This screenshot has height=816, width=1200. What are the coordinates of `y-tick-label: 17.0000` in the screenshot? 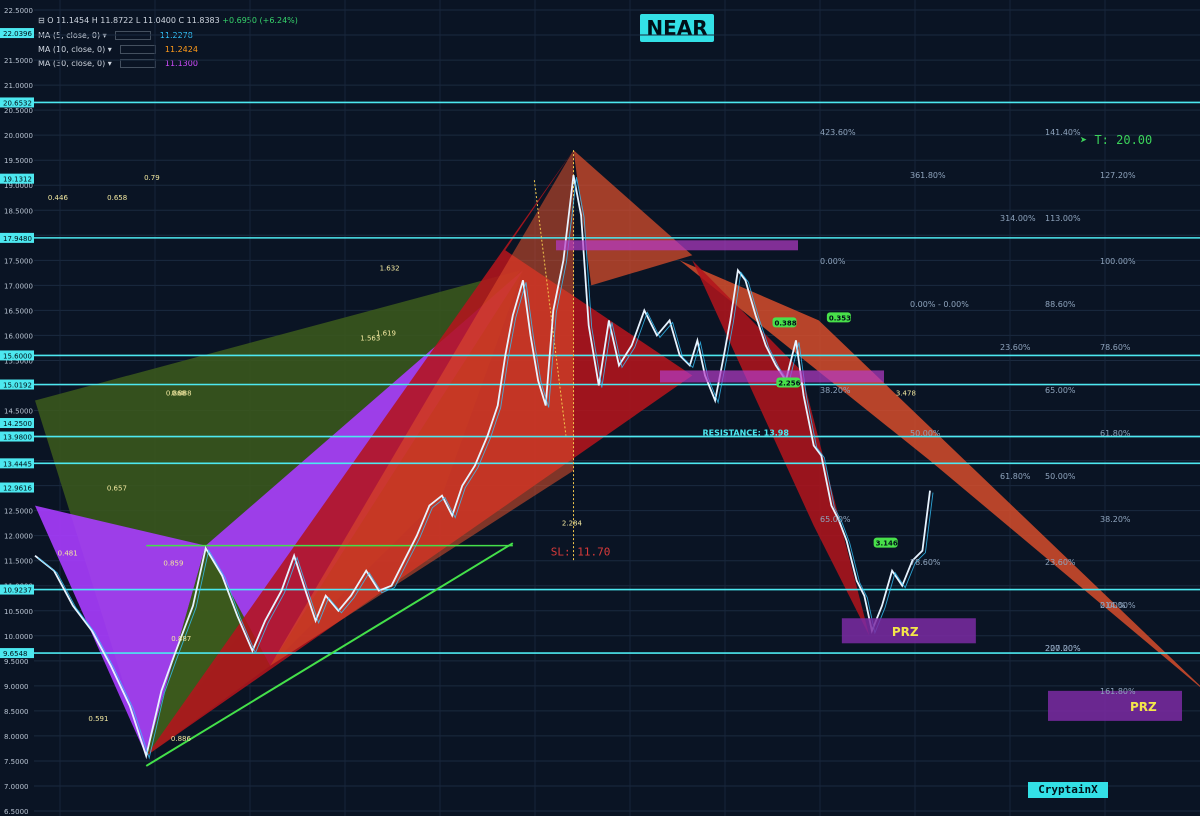 It's located at (18, 286).